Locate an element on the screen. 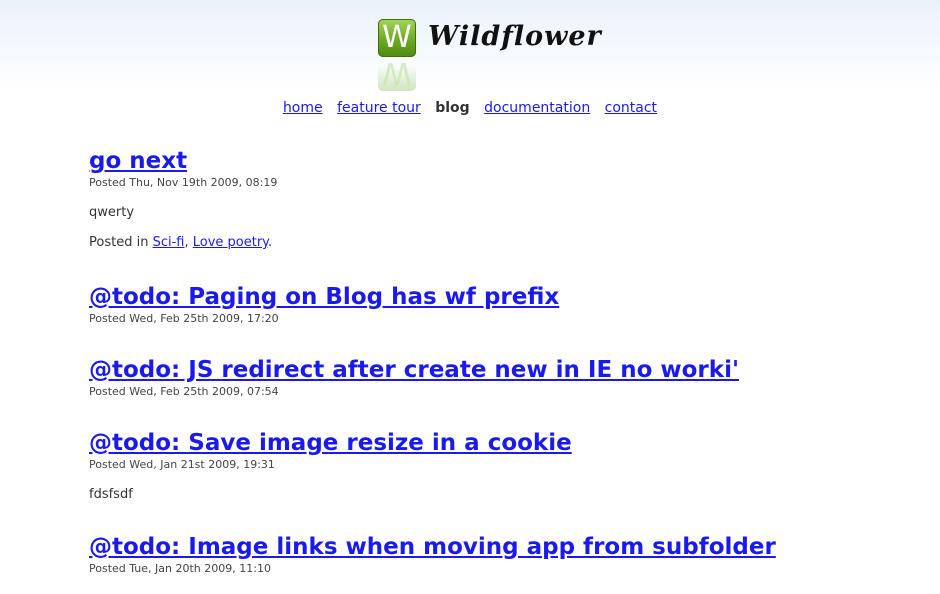 The height and width of the screenshot is (594, 940). categories-prefix: Posted in is located at coordinates (121, 242).